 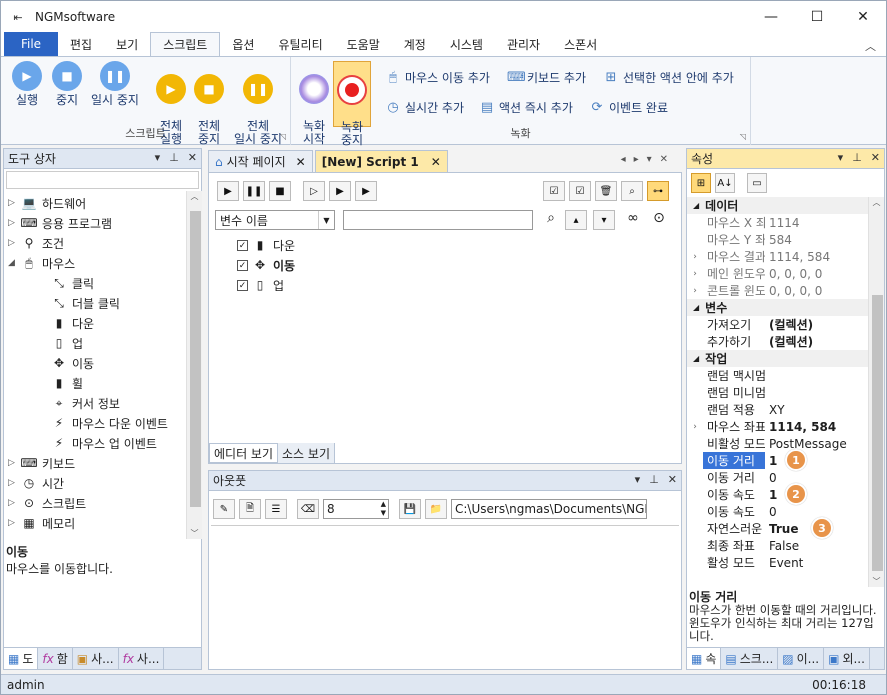 What do you see at coordinates (55, 658) in the screenshot?
I see `toolbox-tab-functions: fx 함` at bounding box center [55, 658].